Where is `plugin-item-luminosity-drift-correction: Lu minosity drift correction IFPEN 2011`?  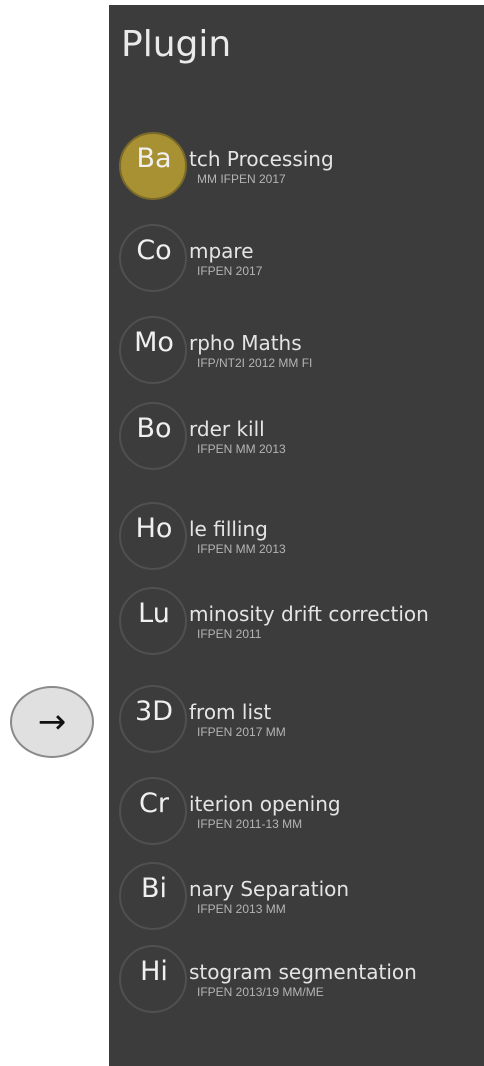 plugin-item-luminosity-drift-correction: Lu minosity drift correction IFPEN 2011 is located at coordinates (300, 623).